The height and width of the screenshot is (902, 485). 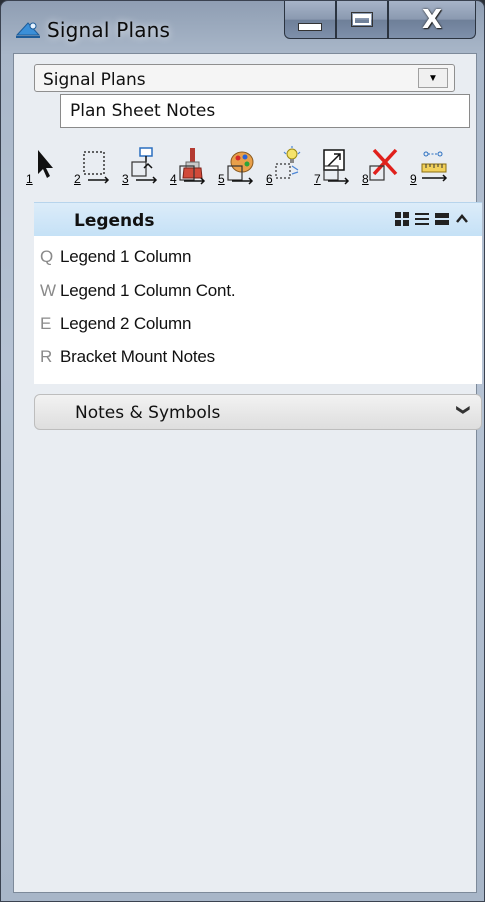 I want to click on close-icon: X, so click(x=432, y=19).